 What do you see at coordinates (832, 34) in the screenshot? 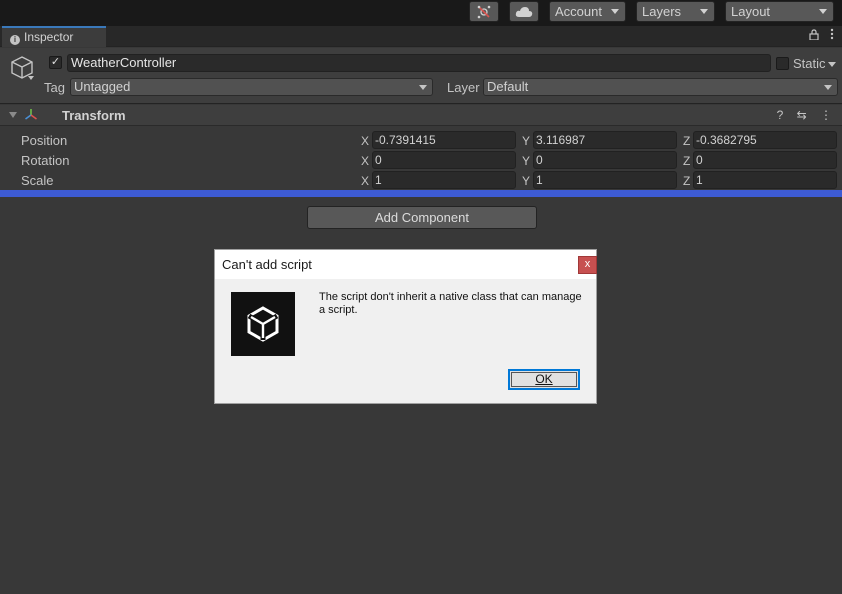
I see `kebab-menu-icon` at bounding box center [832, 34].